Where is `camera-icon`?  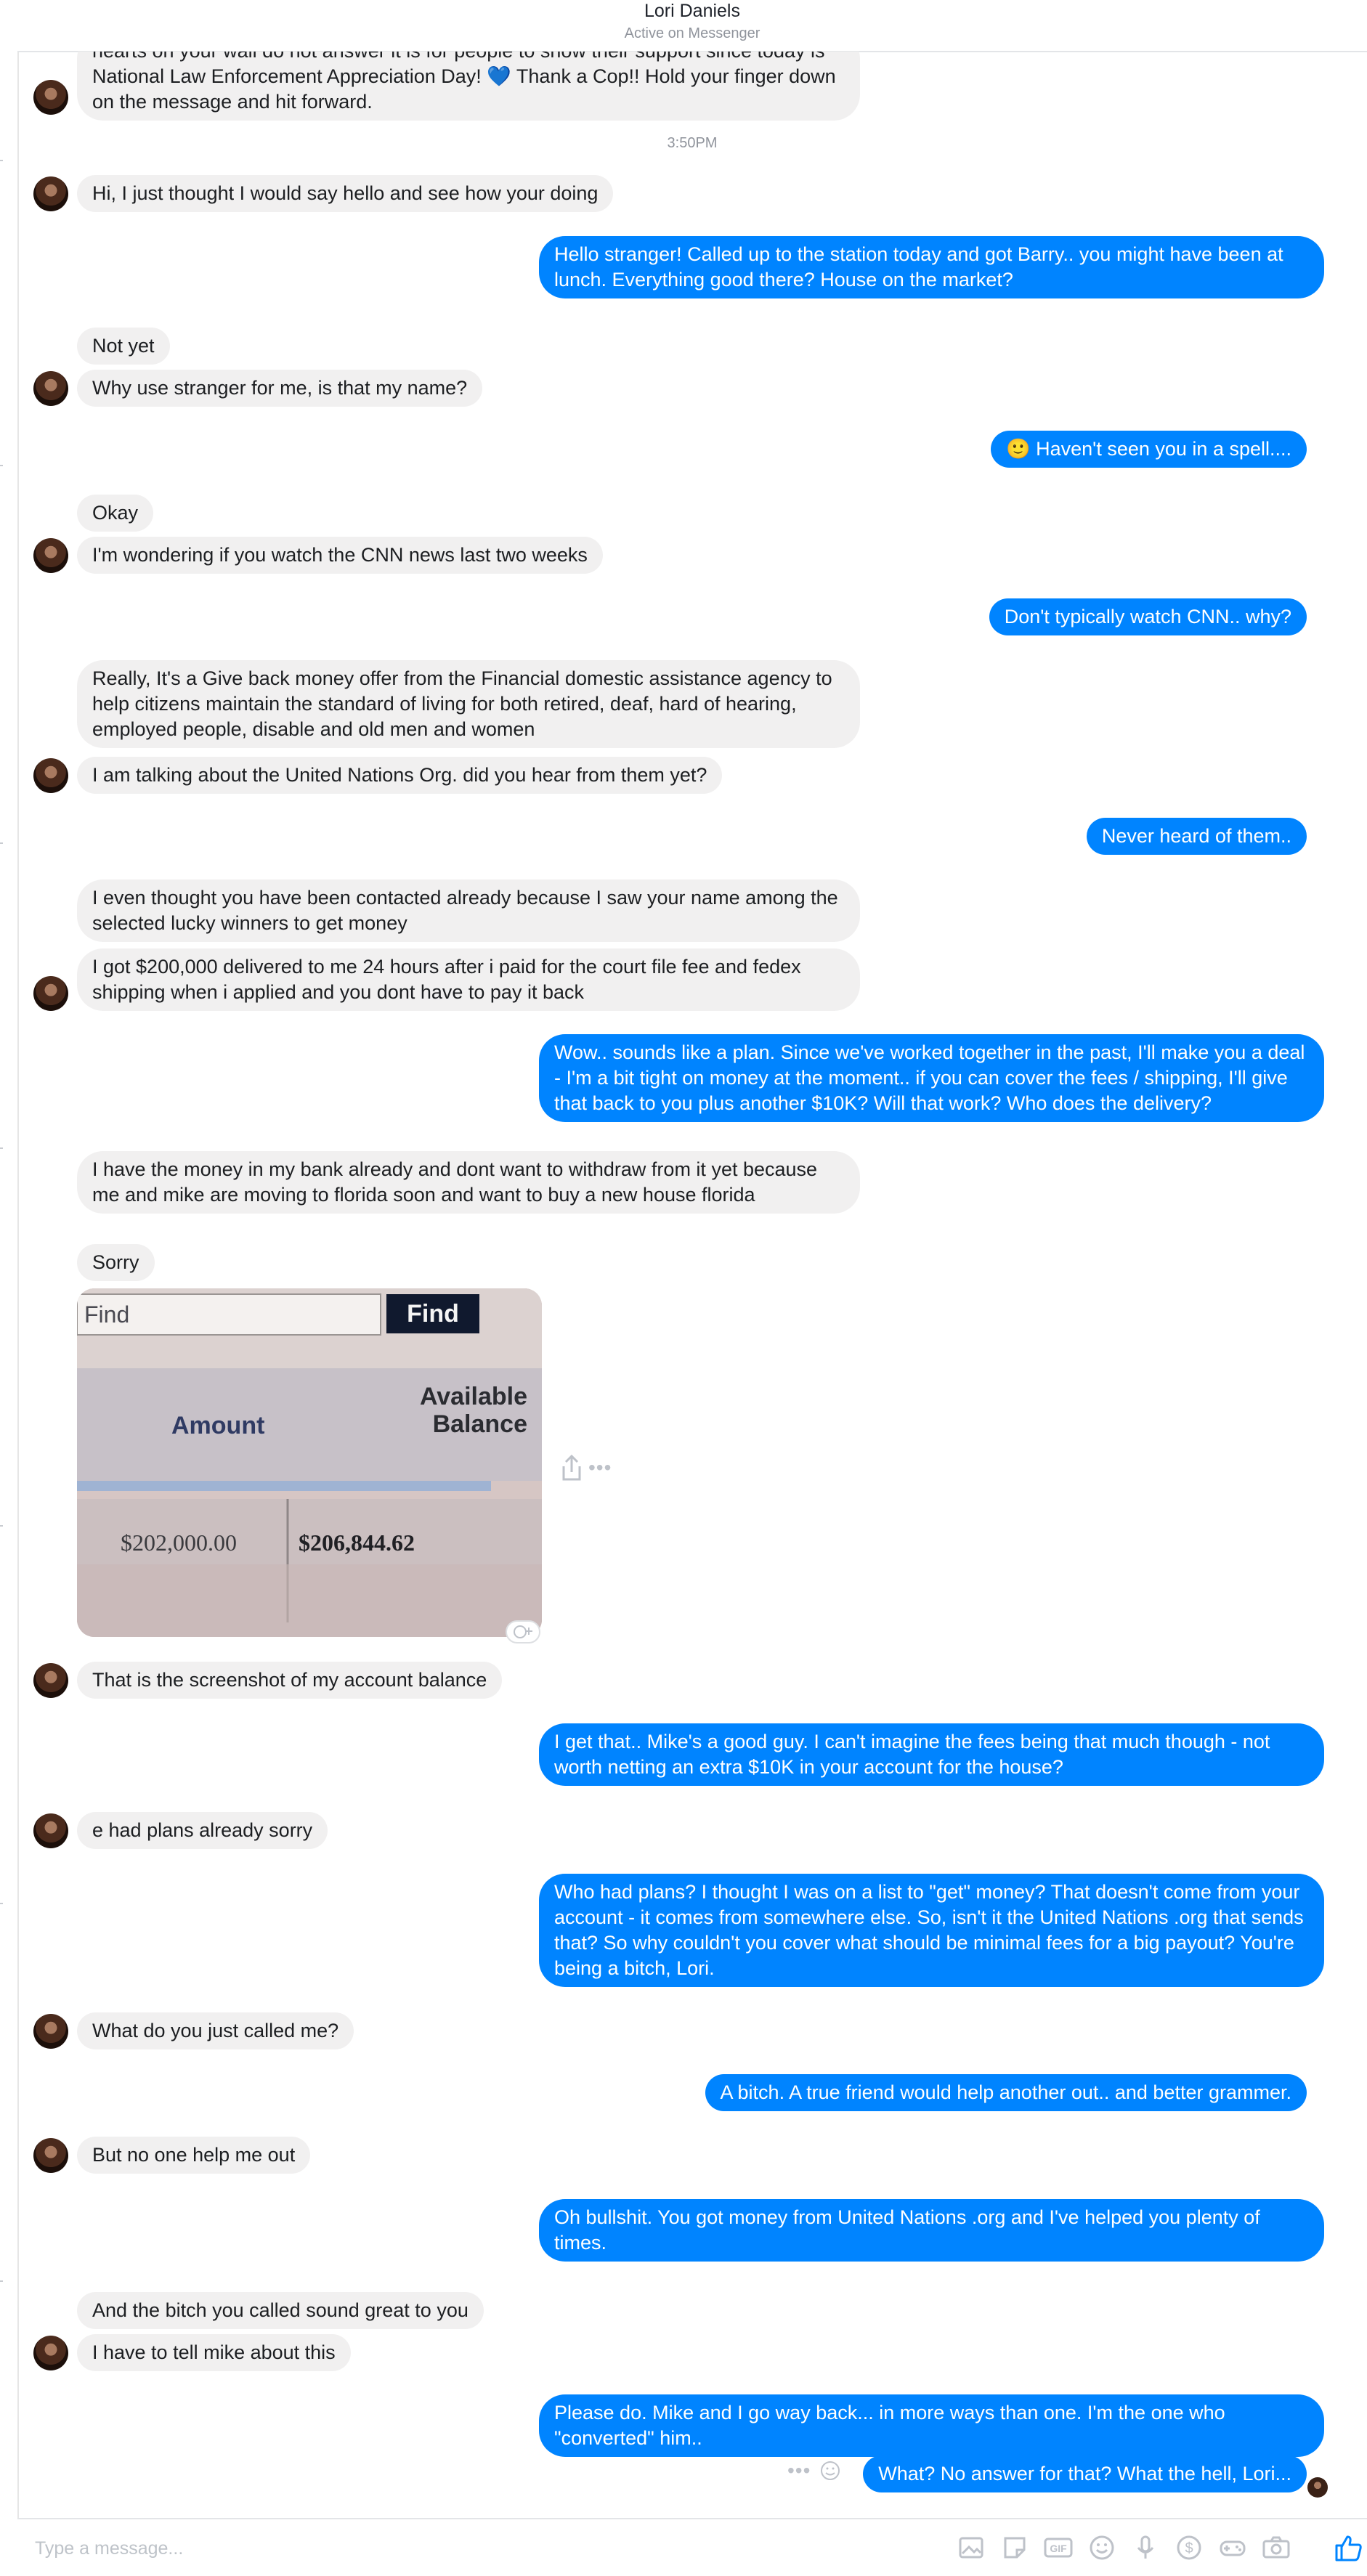
camera-icon is located at coordinates (1276, 2547).